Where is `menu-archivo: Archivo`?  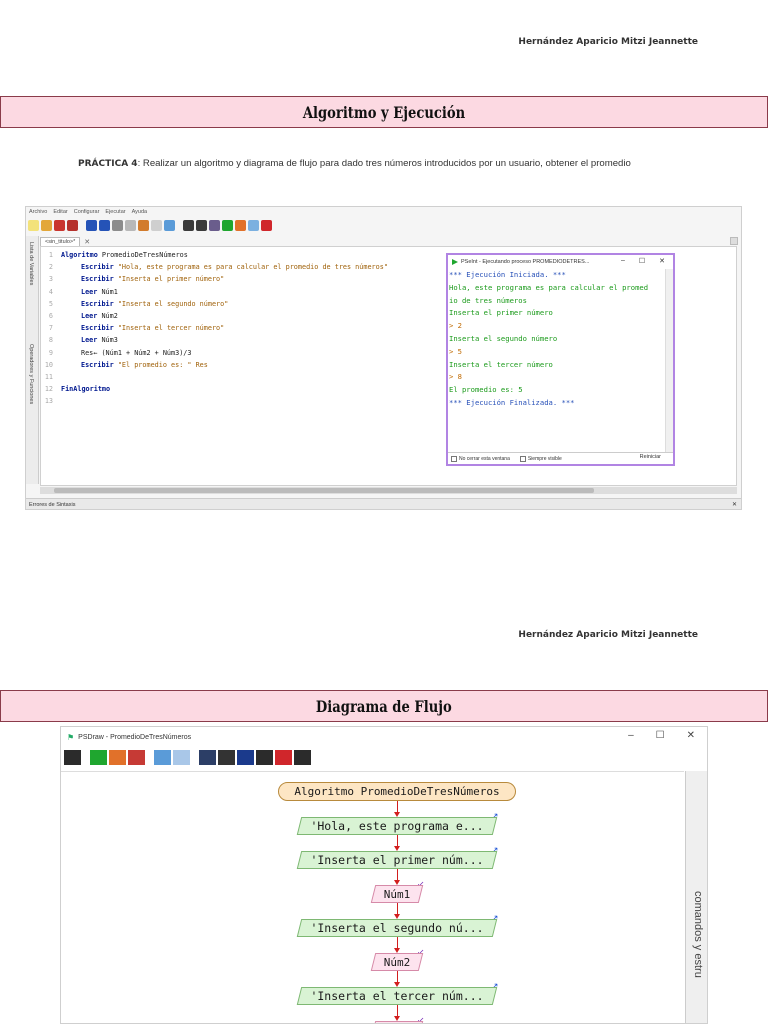
menu-archivo: Archivo is located at coordinates (38, 213).